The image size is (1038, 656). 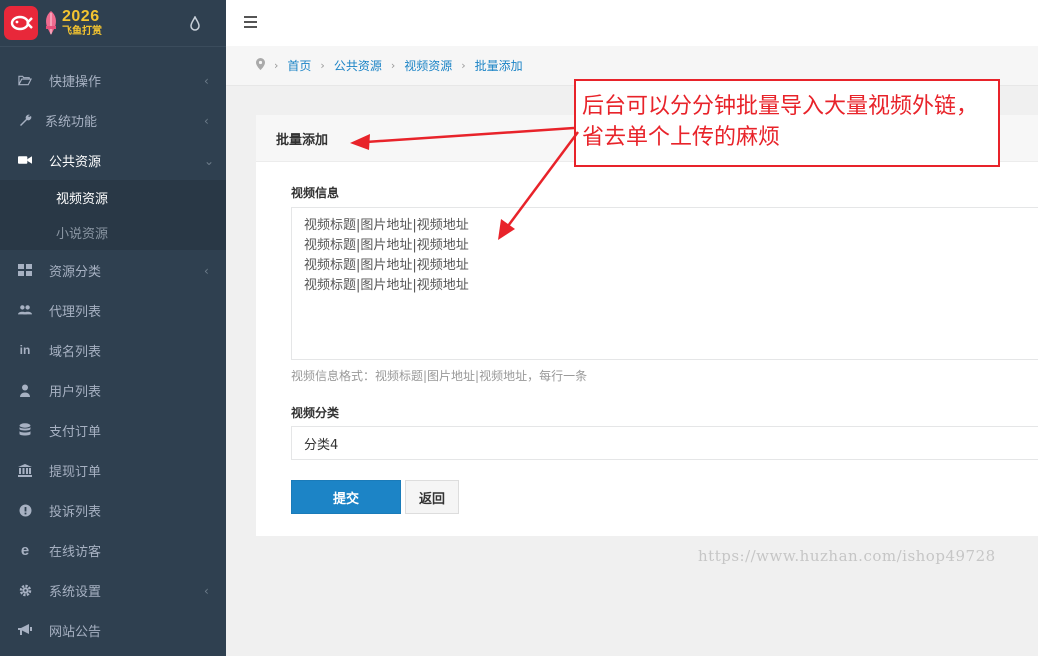 What do you see at coordinates (25, 630) in the screenshot?
I see `bullhorn-icon` at bounding box center [25, 630].